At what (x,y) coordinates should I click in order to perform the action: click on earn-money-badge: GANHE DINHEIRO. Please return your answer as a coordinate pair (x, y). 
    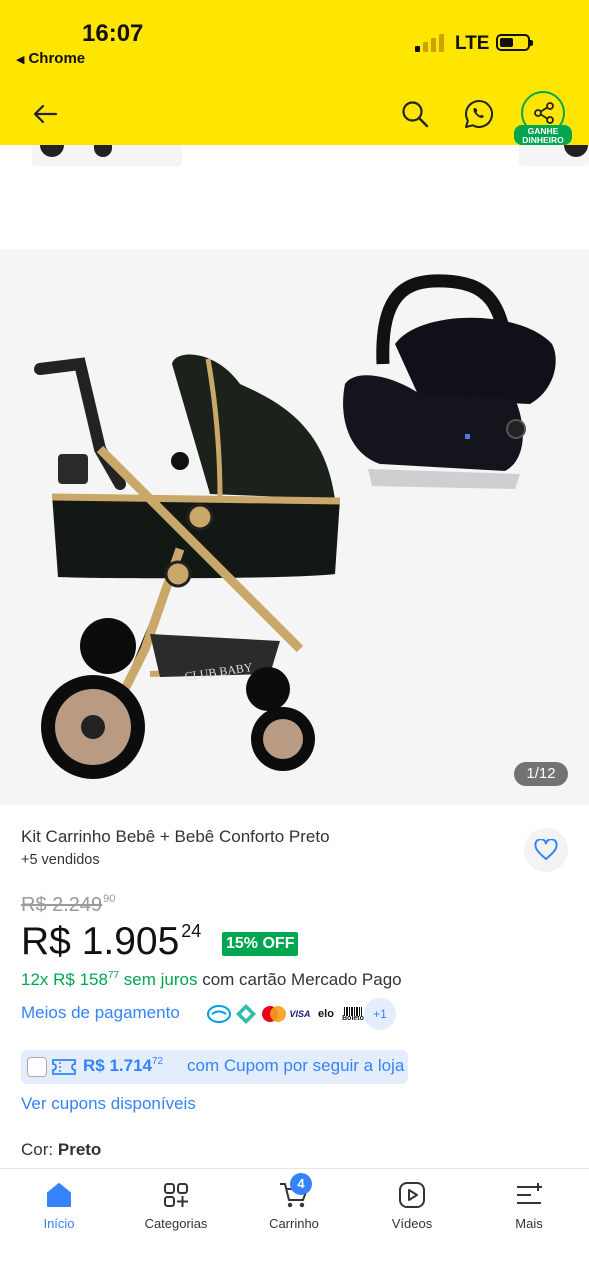
    Looking at the image, I should click on (543, 135).